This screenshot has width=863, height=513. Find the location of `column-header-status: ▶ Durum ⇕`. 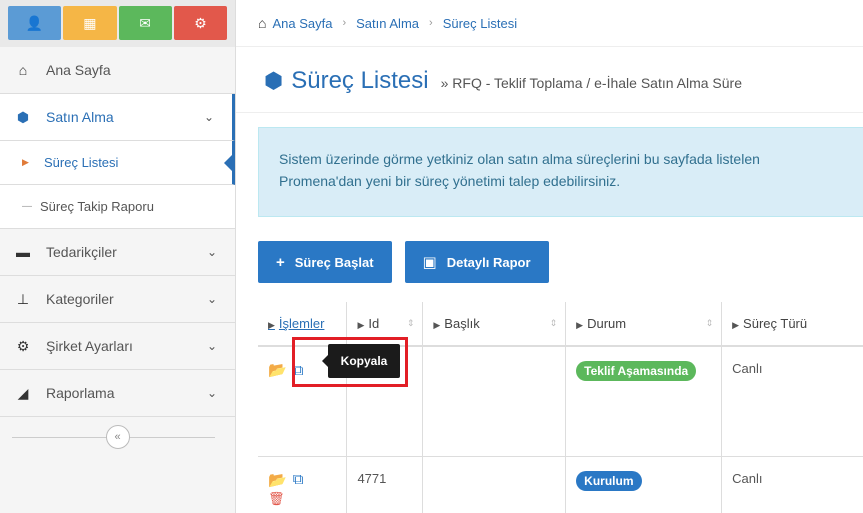

column-header-status: ▶ Durum ⇕ is located at coordinates (644, 324).